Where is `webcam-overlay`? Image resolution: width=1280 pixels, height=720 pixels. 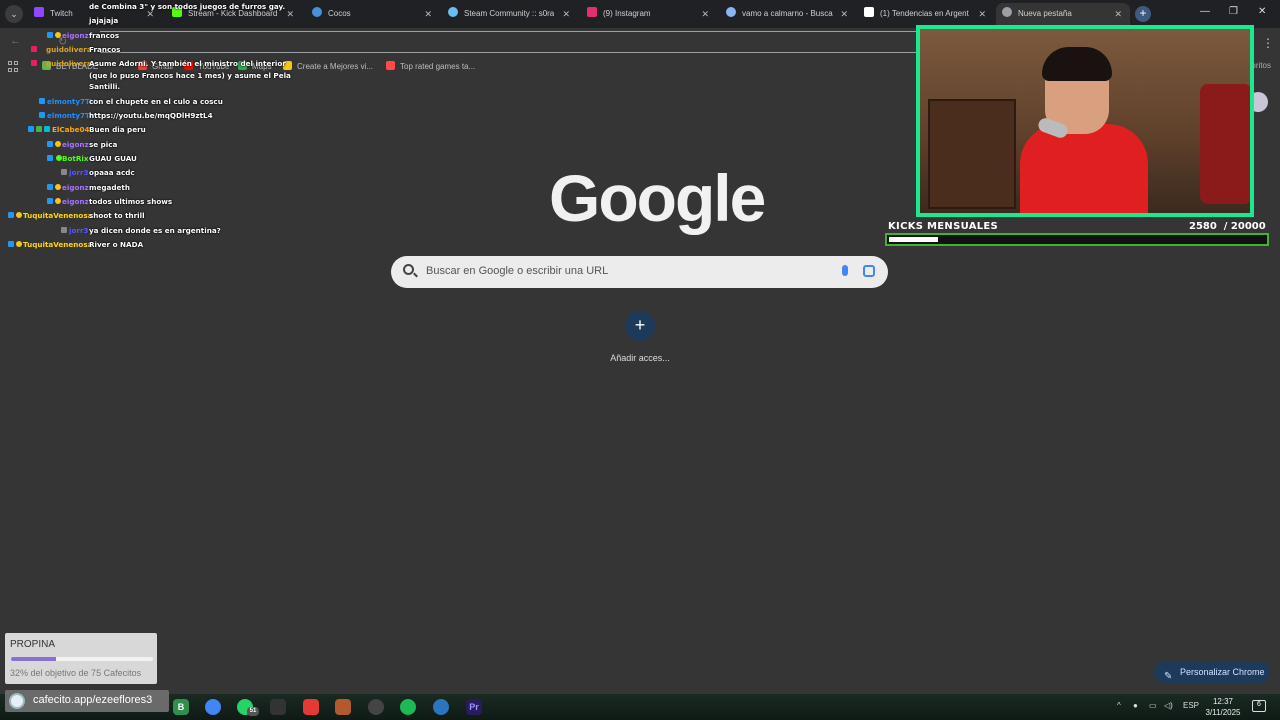
webcam-overlay is located at coordinates (1085, 121).